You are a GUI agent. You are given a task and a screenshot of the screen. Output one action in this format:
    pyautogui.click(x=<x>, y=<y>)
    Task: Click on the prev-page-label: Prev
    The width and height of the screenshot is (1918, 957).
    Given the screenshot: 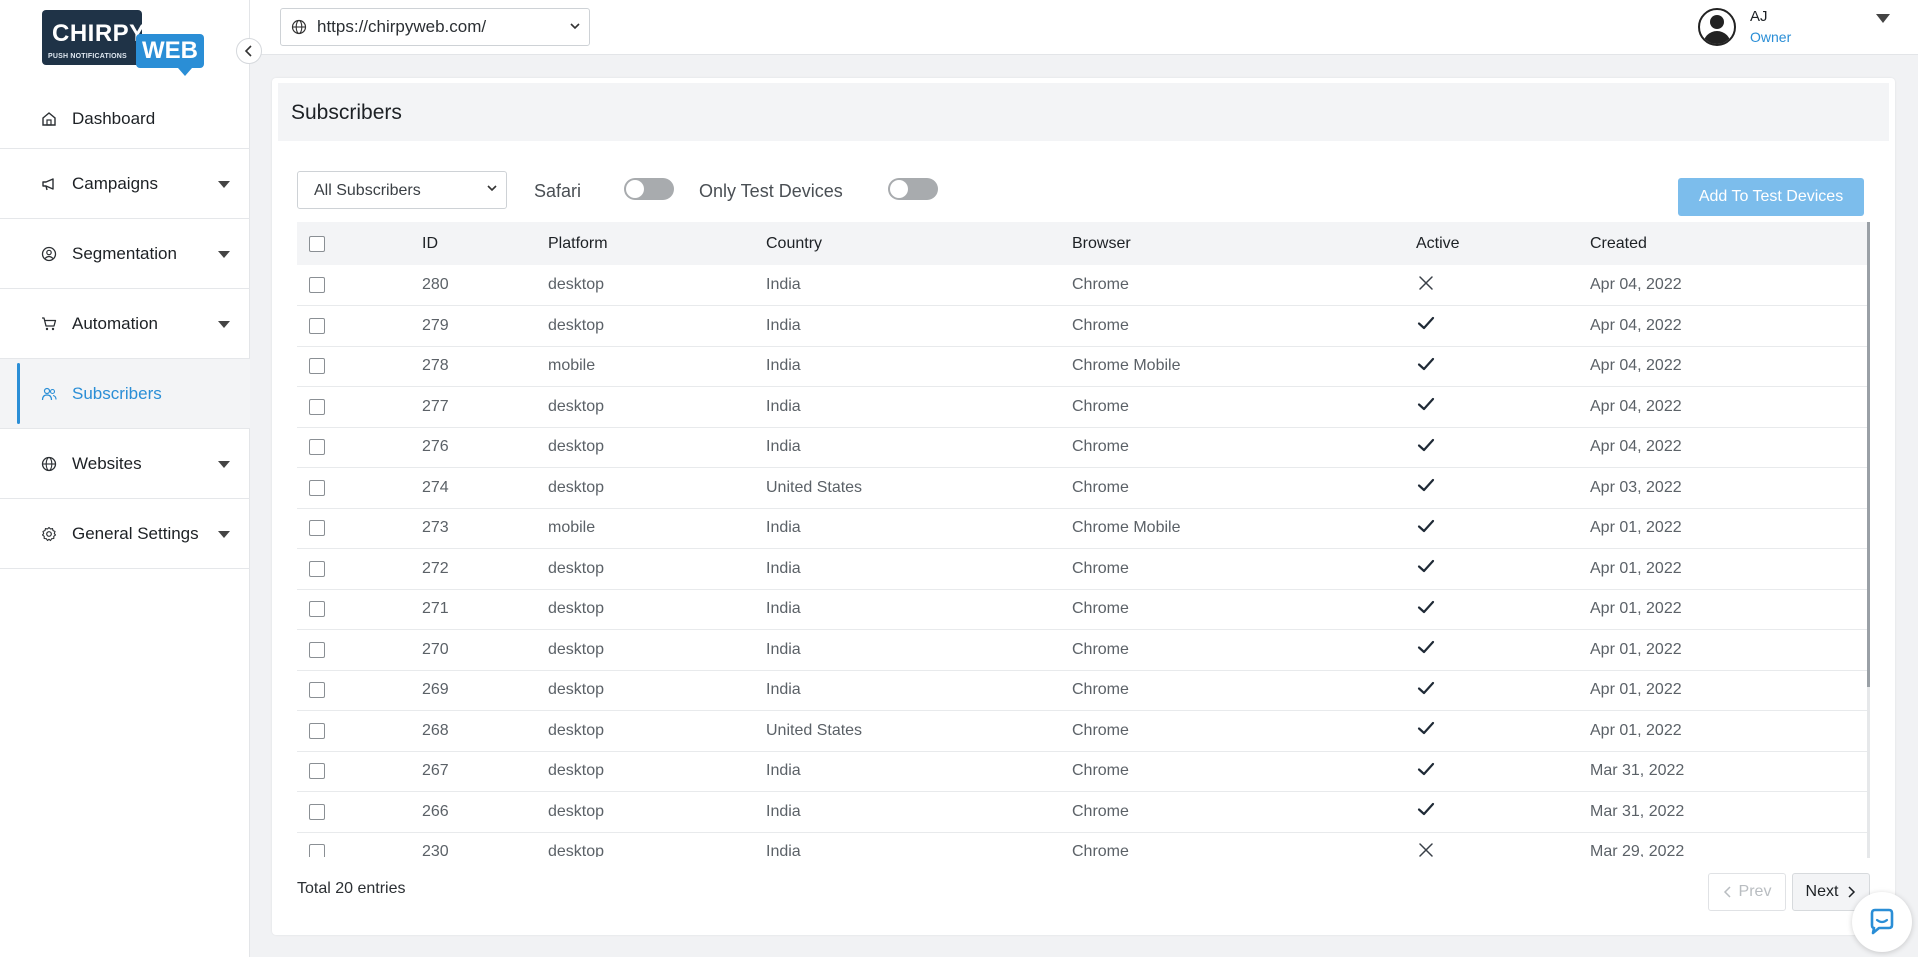 What is the action you would take?
    pyautogui.click(x=1755, y=891)
    